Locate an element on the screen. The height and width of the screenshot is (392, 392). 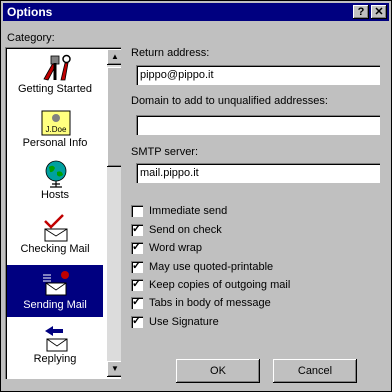
category-item-hosts: Hosts is located at coordinates (55, 181).